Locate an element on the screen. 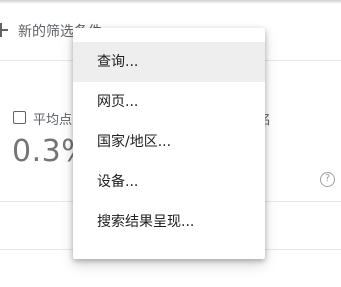 The image size is (341, 287). metric-checkbox is located at coordinates (19, 117).